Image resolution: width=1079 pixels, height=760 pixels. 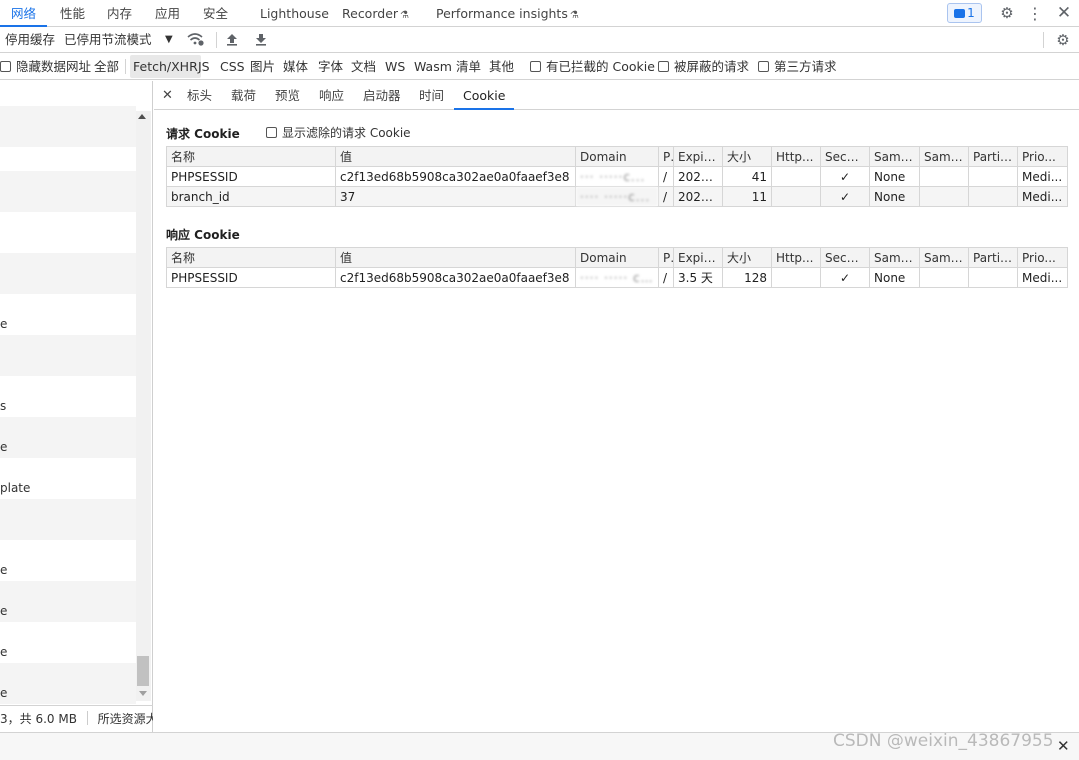 I want to click on tab-network: 网络, so click(x=24, y=13).